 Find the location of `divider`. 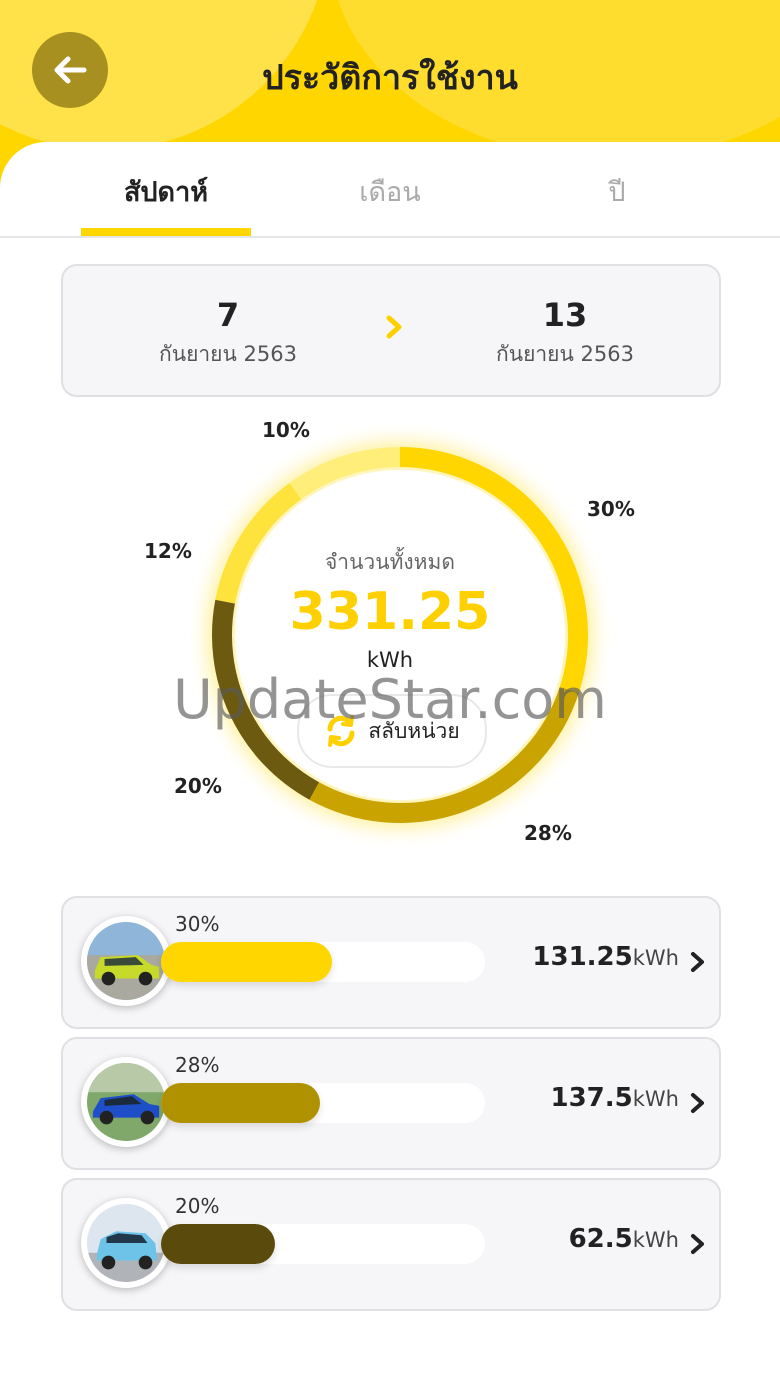

divider is located at coordinates (390, 237).